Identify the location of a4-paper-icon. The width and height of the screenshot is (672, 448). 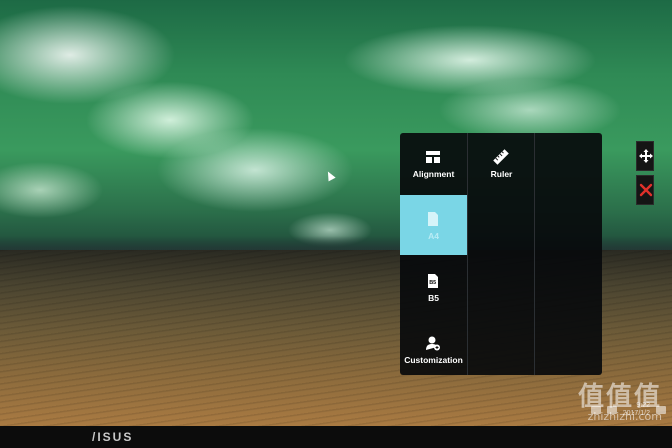
(433, 219).